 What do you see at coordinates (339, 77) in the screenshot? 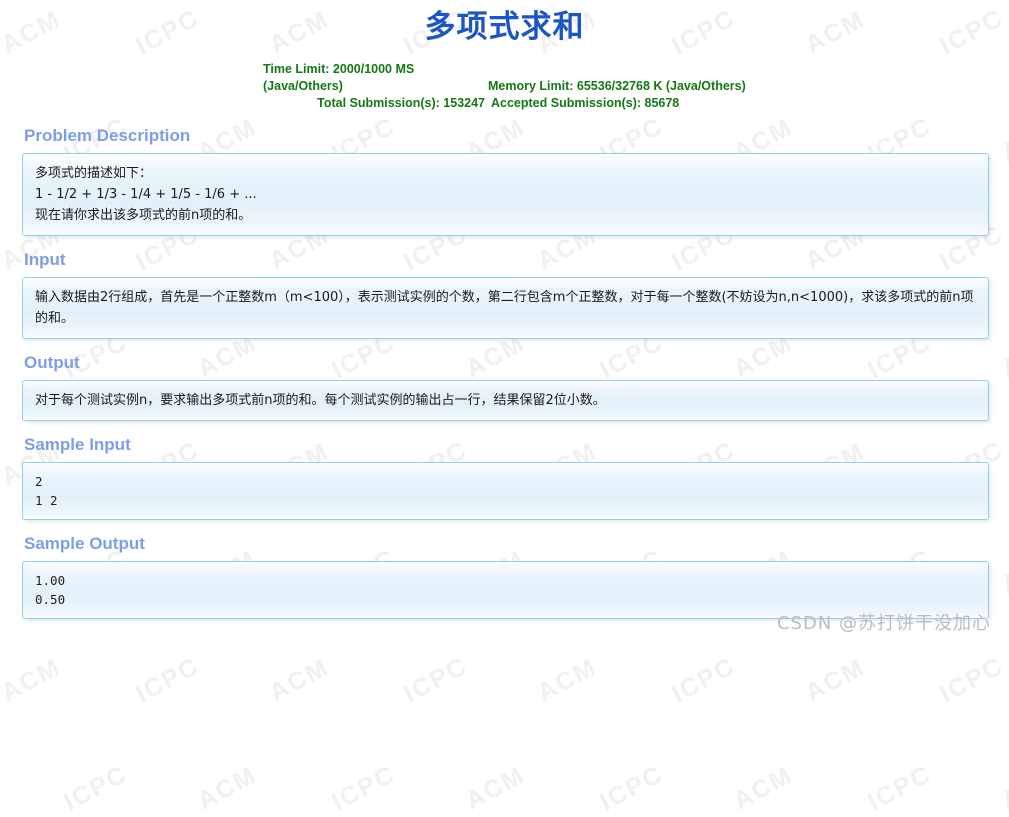
I see `time-limit-text: Time Limit: 2000/1000 MS (Java/Others)` at bounding box center [339, 77].